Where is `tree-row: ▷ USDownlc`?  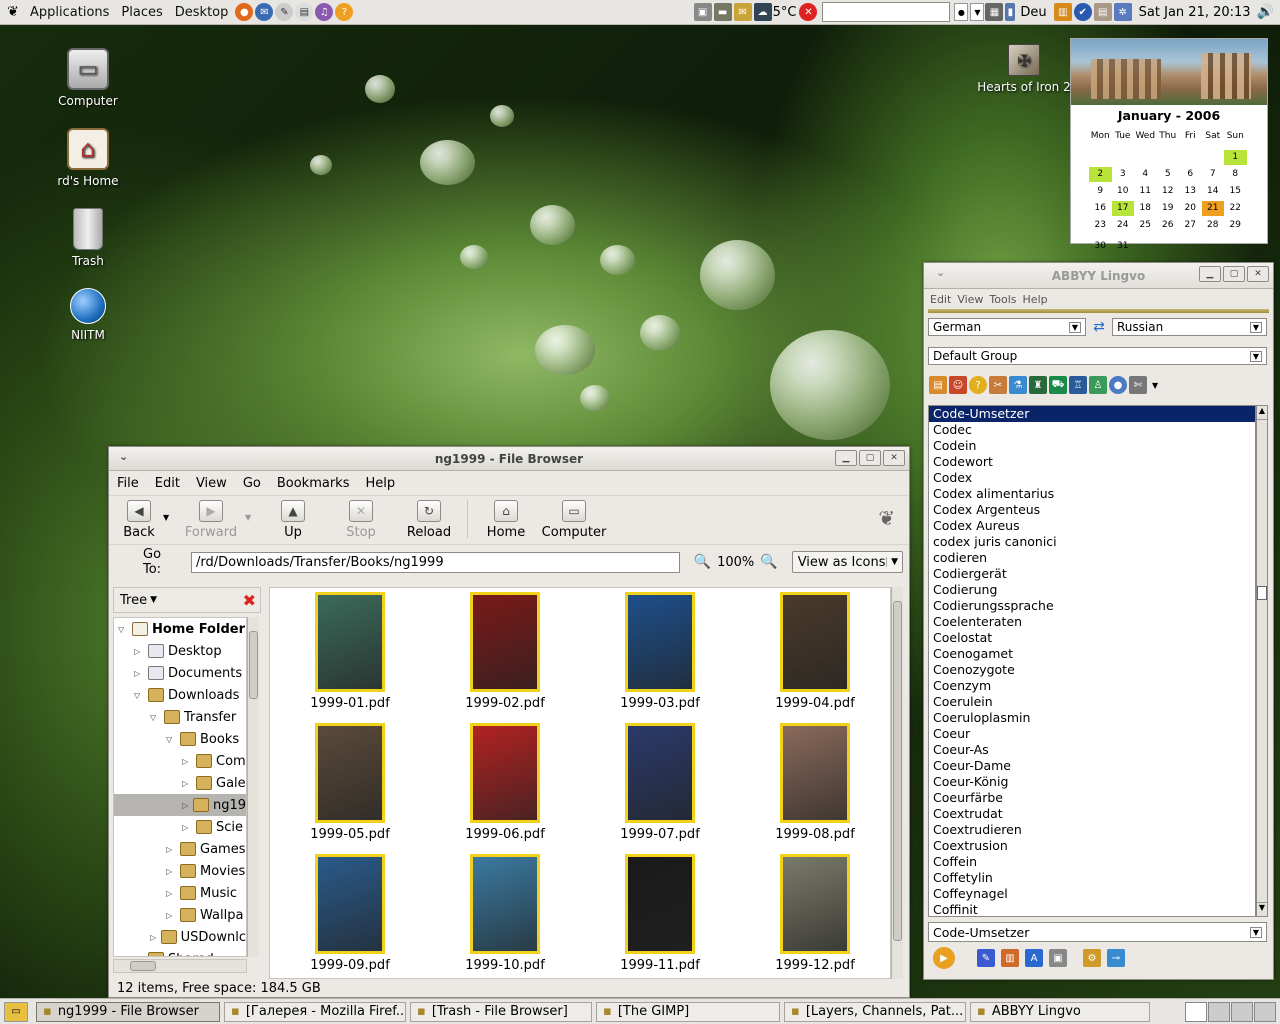 tree-row: ▷ USDownlc is located at coordinates (180, 937).